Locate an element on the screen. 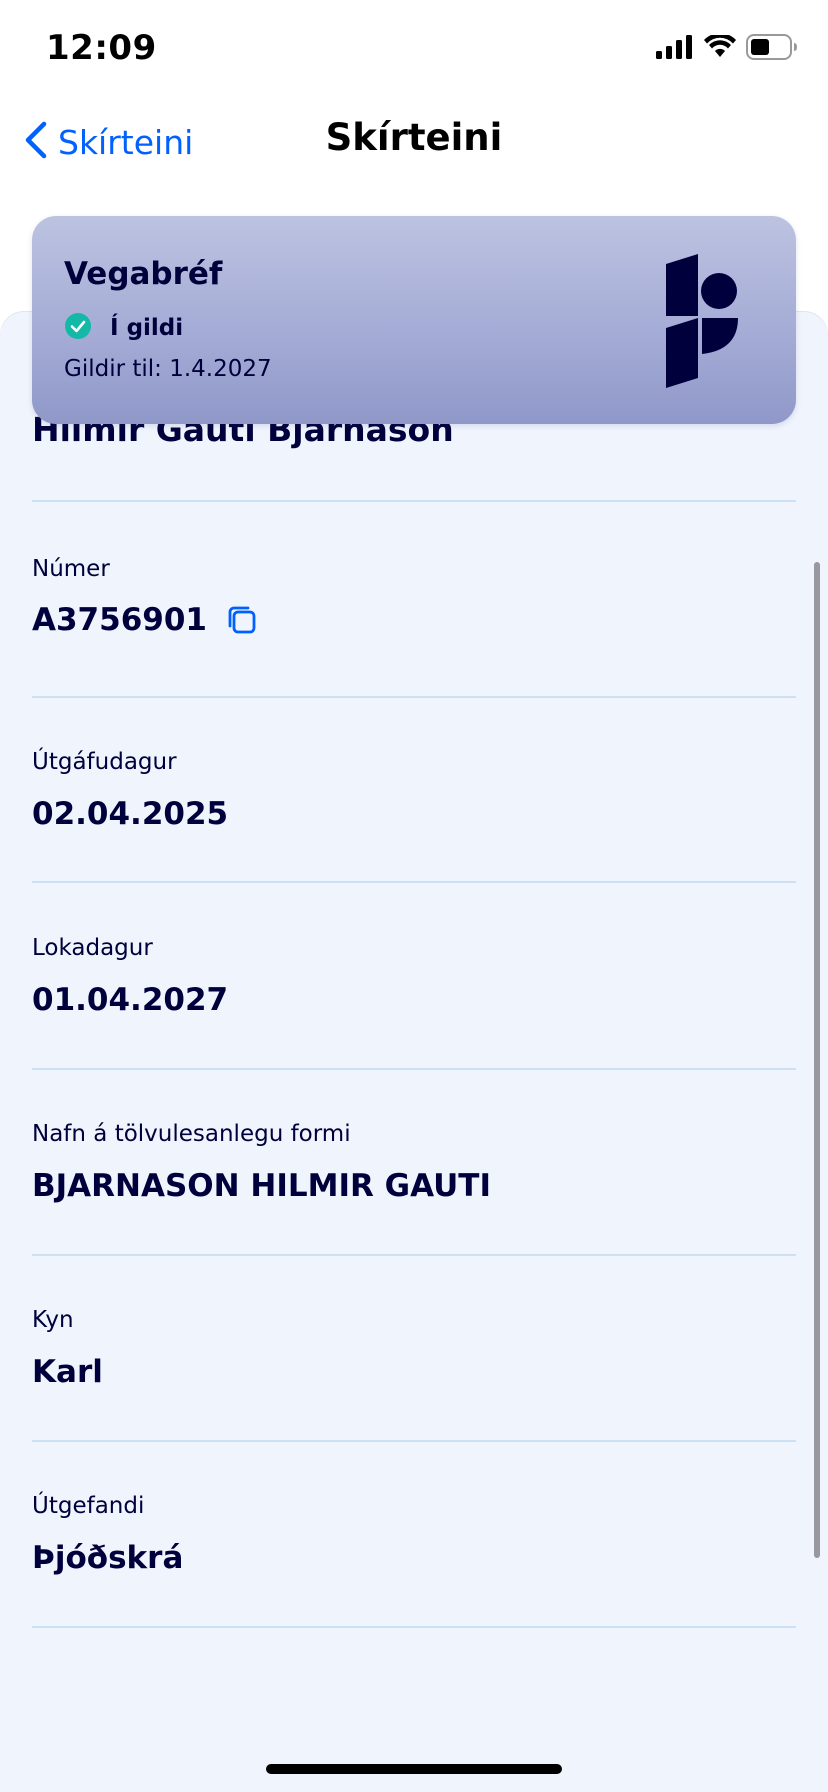 This screenshot has height=1792, width=828. check-circle-icon is located at coordinates (78, 328).